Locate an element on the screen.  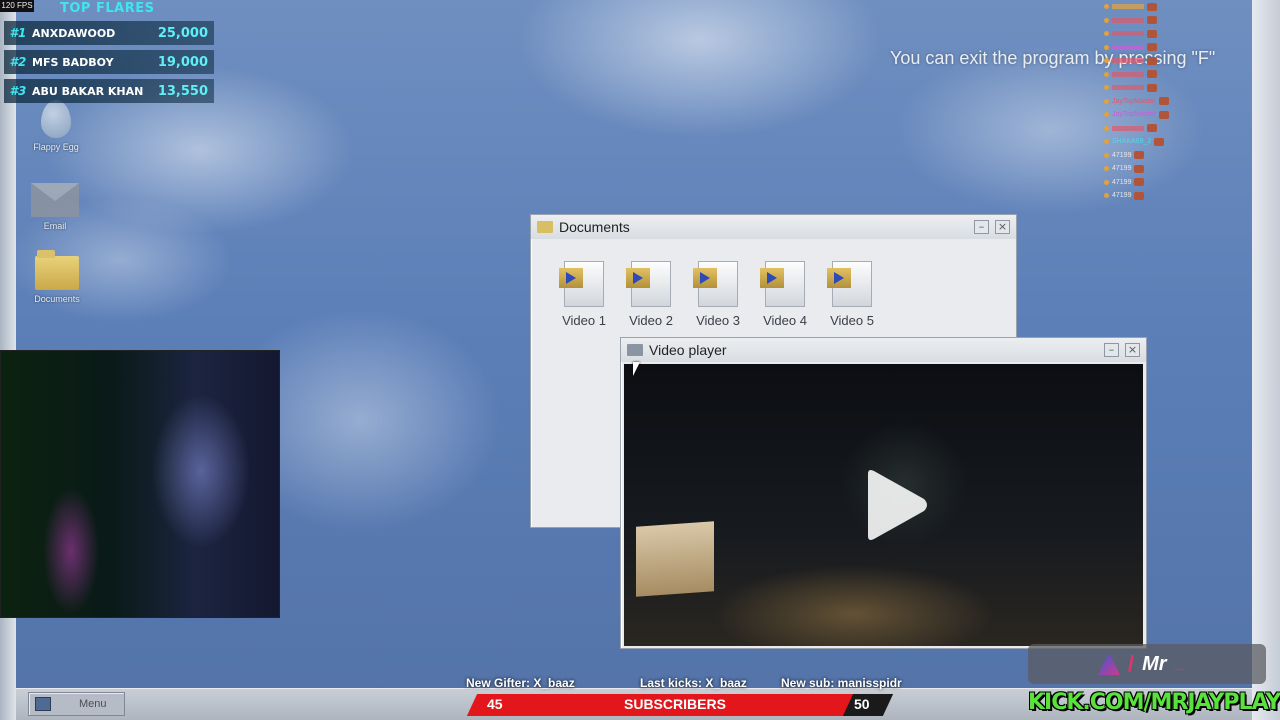
file-label: Video 3 is located at coordinates (718, 320).